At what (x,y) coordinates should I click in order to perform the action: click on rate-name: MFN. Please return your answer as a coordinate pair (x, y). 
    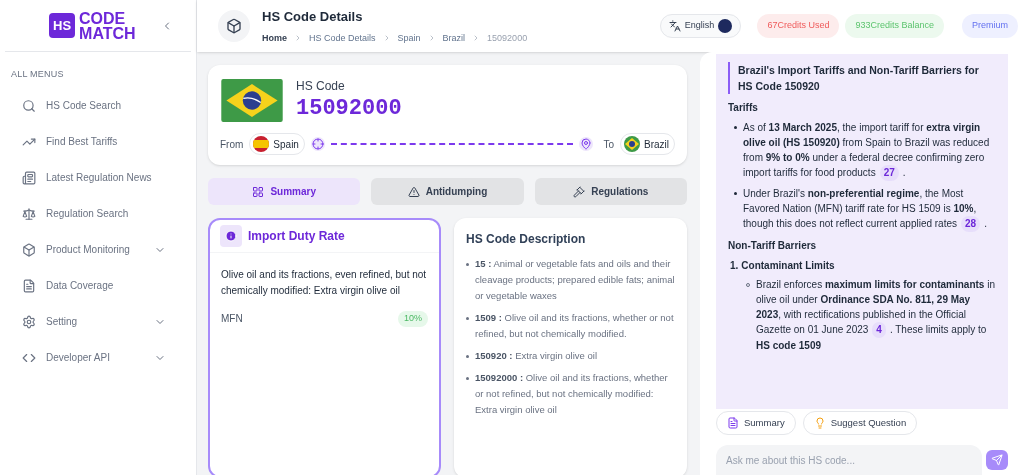
    Looking at the image, I should click on (232, 319).